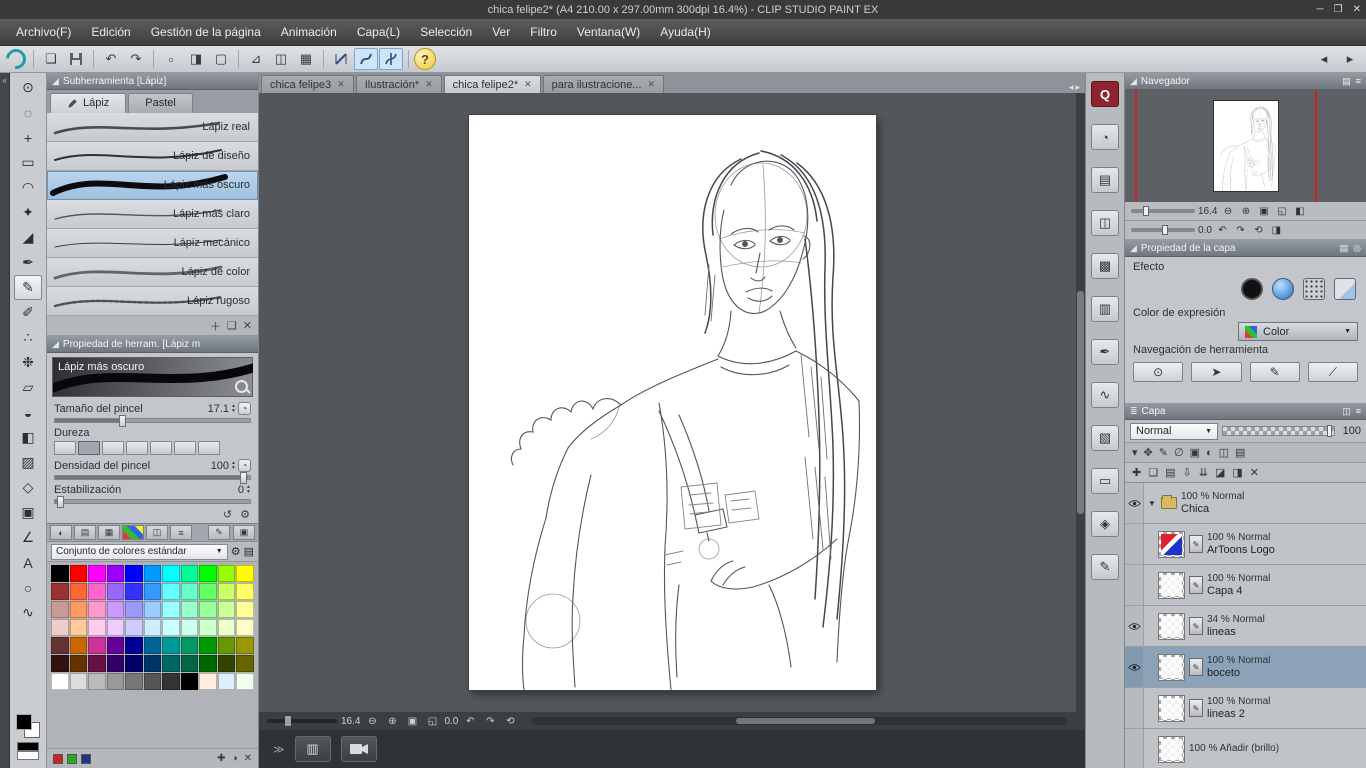 The image size is (1366, 768). Describe the element at coordinates (244, 532) in the screenshot. I see `color-set-lock-icon: ▣` at that location.